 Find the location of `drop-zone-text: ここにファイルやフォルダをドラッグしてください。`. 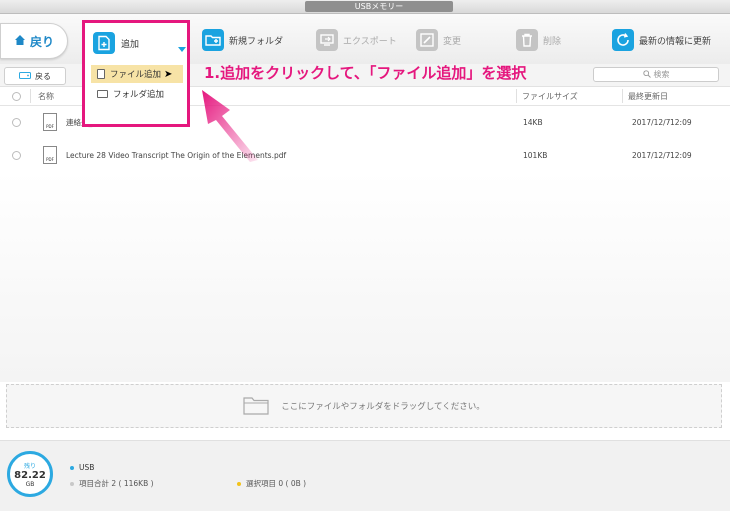

drop-zone-text: ここにファイルやフォルダをドラッグしてください。 is located at coordinates (383, 407).